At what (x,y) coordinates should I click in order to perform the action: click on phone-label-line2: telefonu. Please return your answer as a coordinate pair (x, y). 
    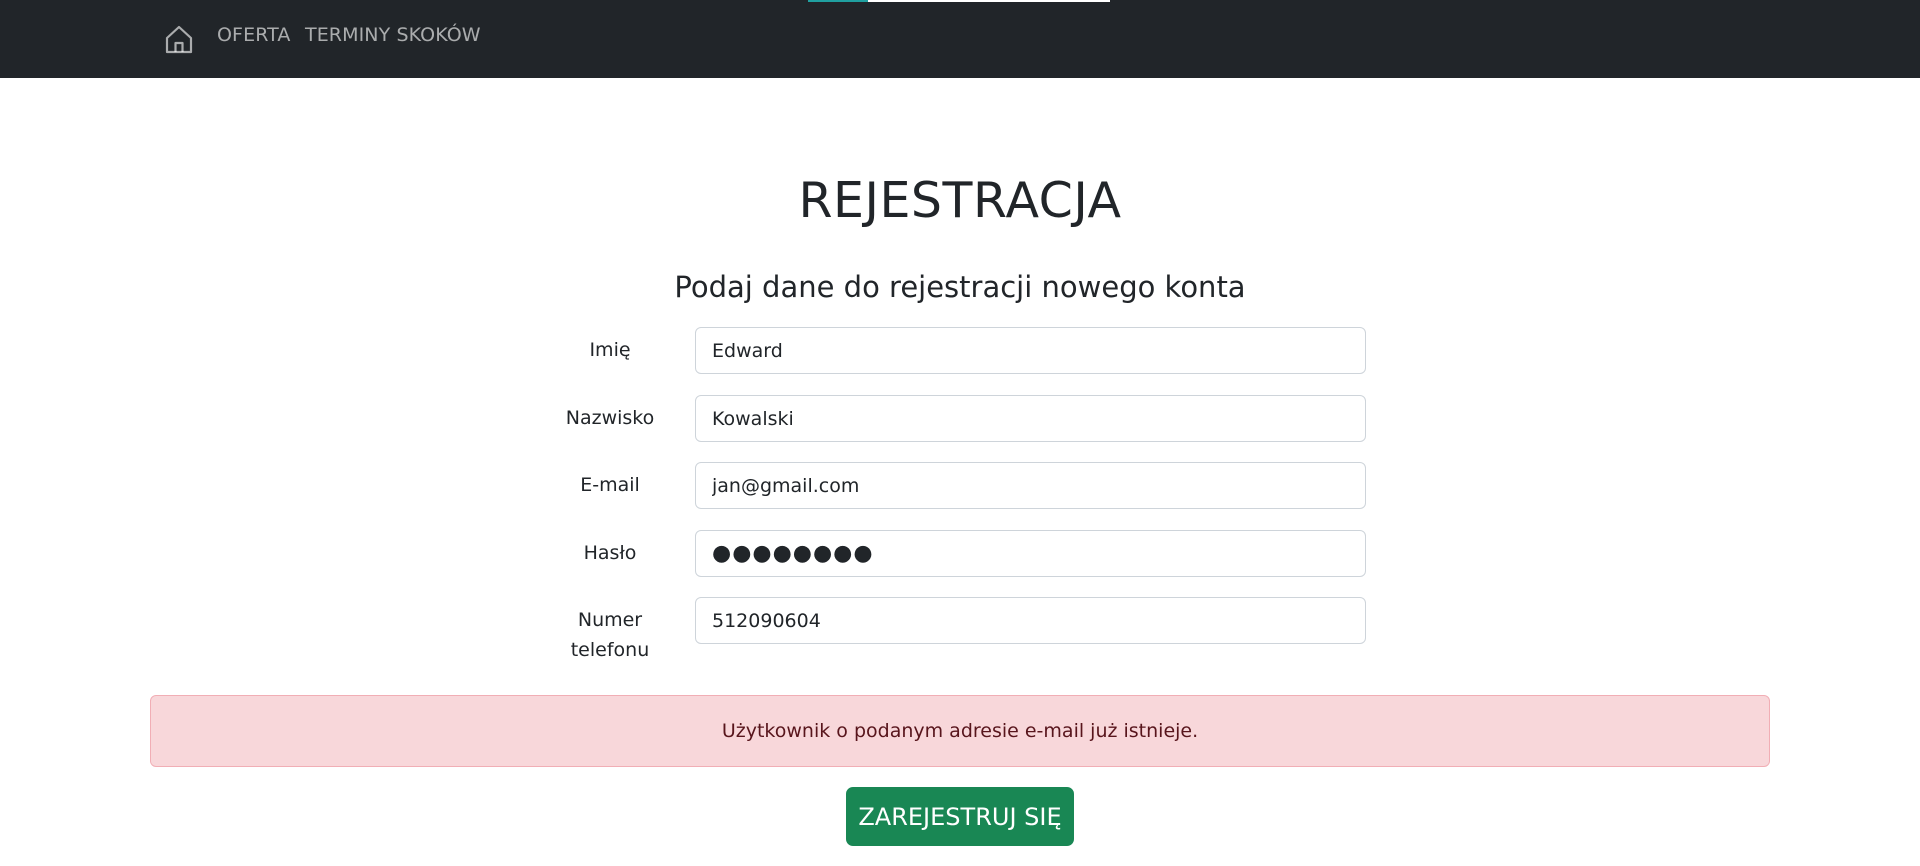
    Looking at the image, I should click on (610, 650).